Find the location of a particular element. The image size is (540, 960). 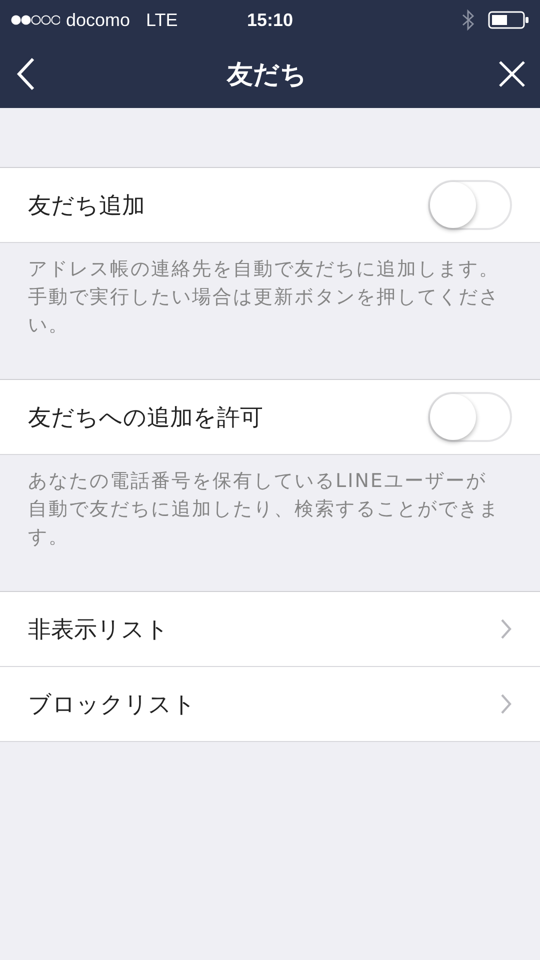

clock-time: 15:10 is located at coordinates (270, 20).